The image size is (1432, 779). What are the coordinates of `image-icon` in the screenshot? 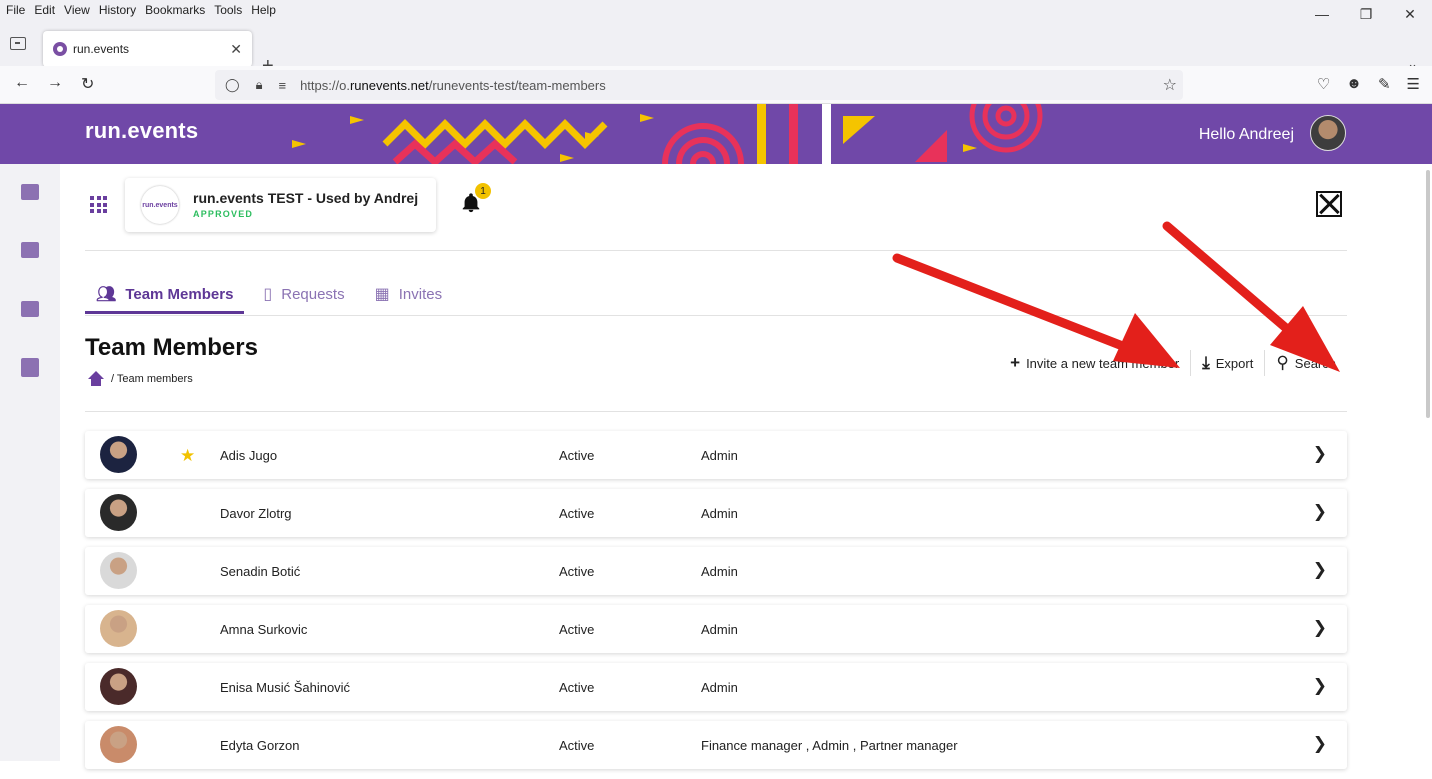 It's located at (30, 250).